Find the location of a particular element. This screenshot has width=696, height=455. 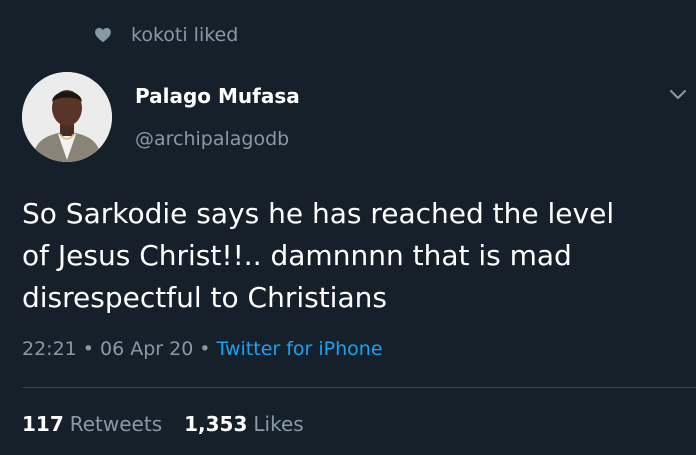

avatar is located at coordinates (67, 117).